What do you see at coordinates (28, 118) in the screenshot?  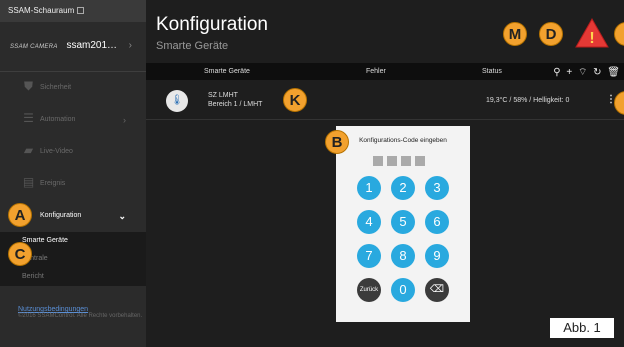 I see `sliders-icon: ☰` at bounding box center [28, 118].